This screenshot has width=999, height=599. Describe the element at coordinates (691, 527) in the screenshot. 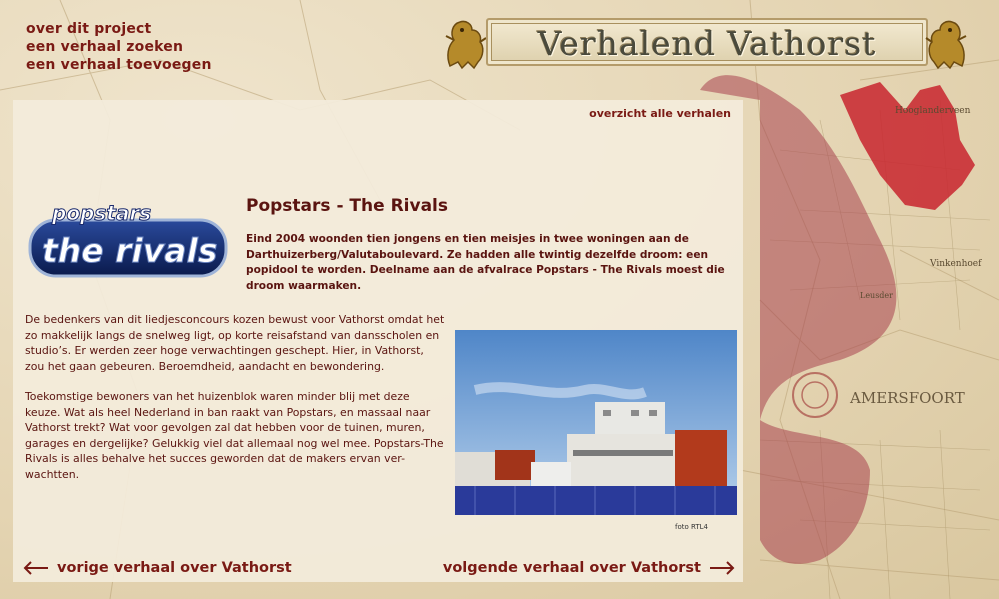

I see `photo-credit: foto RTL4` at that location.